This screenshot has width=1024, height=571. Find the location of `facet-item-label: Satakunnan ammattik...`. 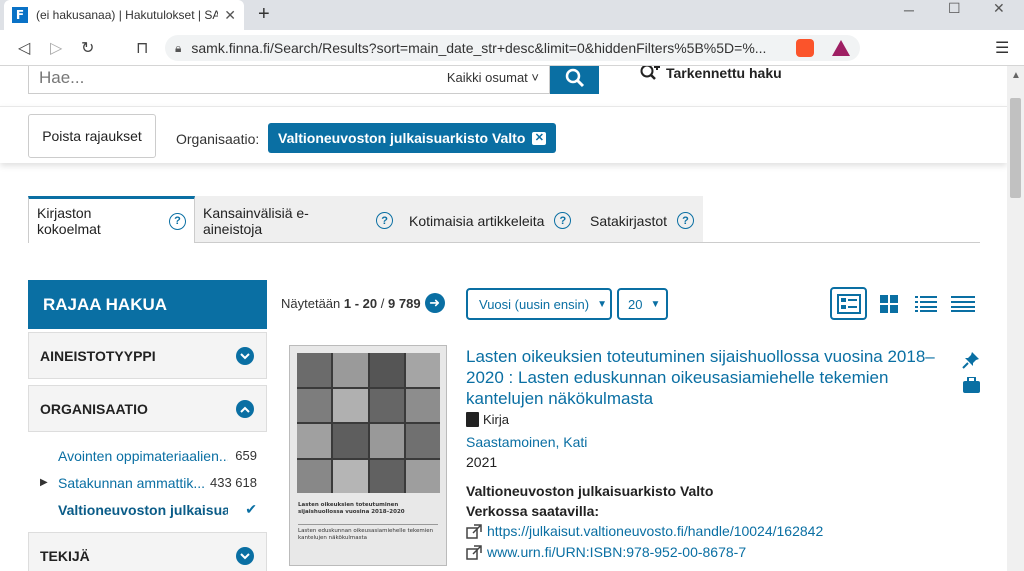

facet-item-label: Satakunnan ammattik... is located at coordinates (132, 482).